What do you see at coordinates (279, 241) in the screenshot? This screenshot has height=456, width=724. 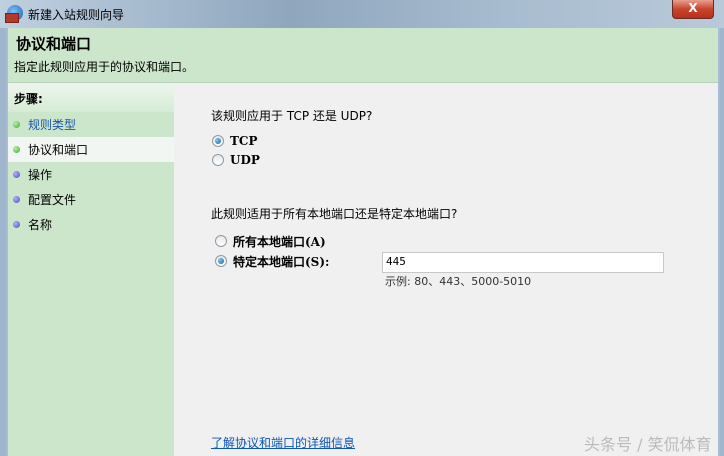 I see `all-ports-label: 所有本地端口(A)` at bounding box center [279, 241].